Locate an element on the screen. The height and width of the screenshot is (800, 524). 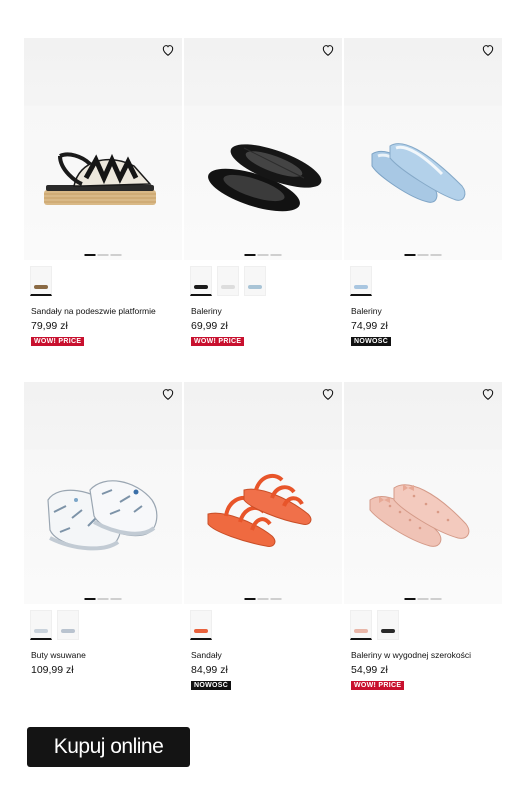
blue-ballerina-image is located at coordinates (418, 173).